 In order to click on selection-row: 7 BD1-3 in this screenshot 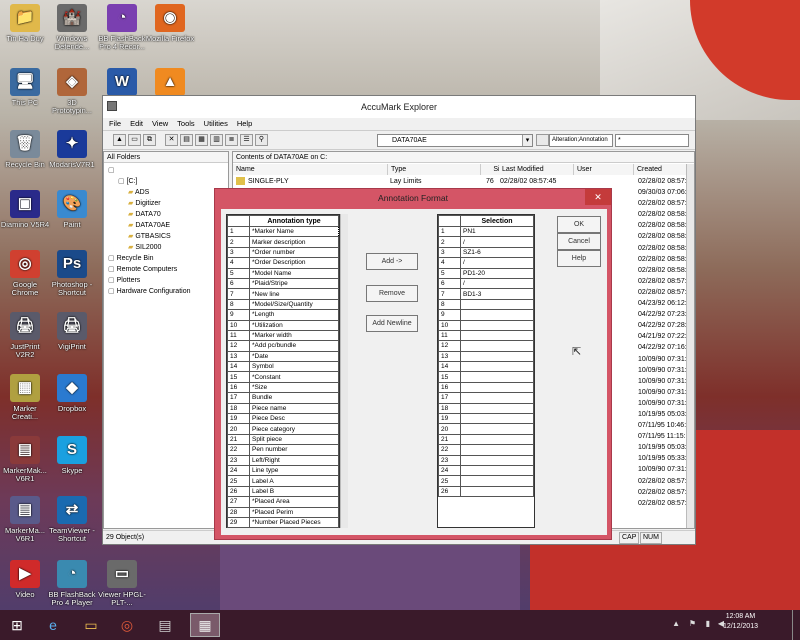, I will do `click(486, 294)`.